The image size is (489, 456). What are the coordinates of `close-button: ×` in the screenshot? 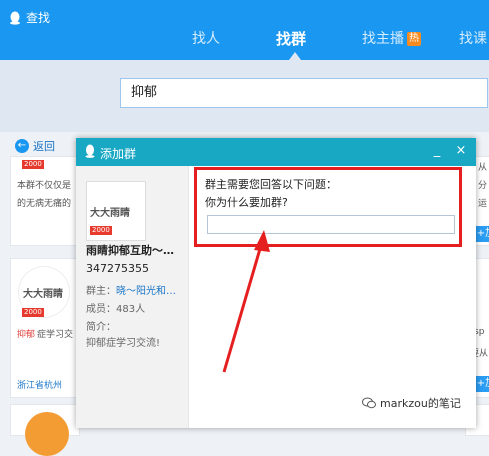 It's located at (461, 151).